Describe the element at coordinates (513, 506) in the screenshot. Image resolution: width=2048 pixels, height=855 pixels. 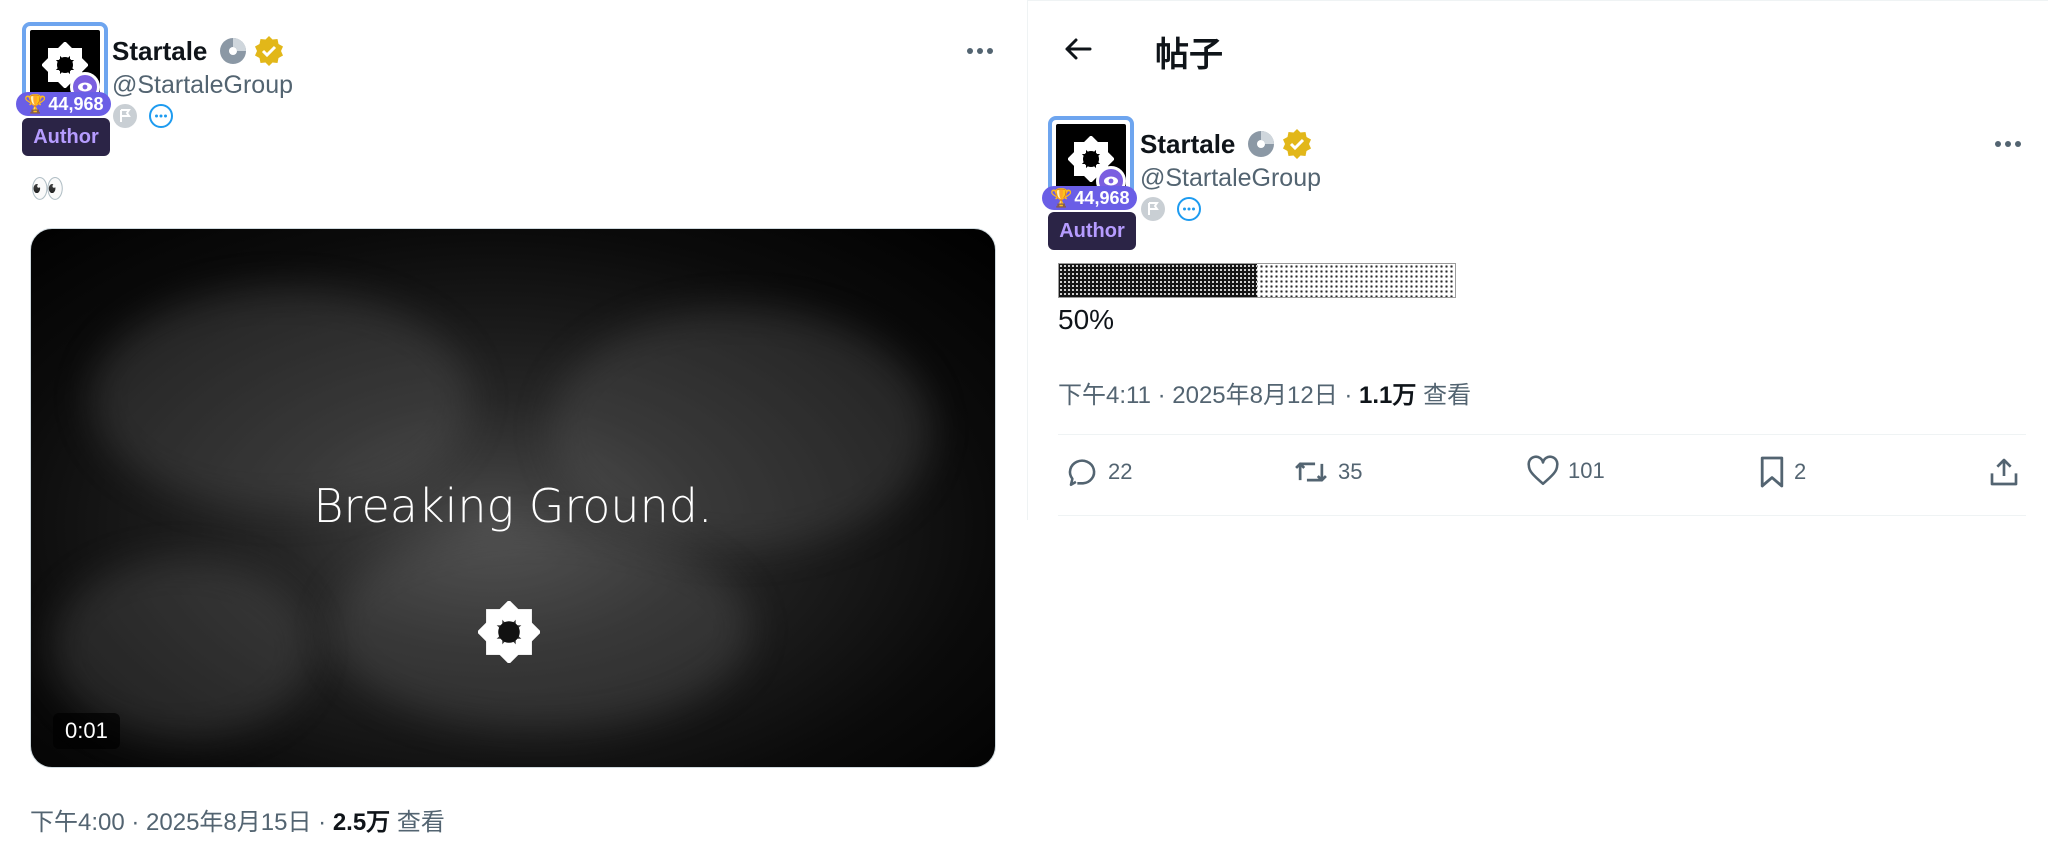
I see `video-title: Breaking Ground.` at that location.